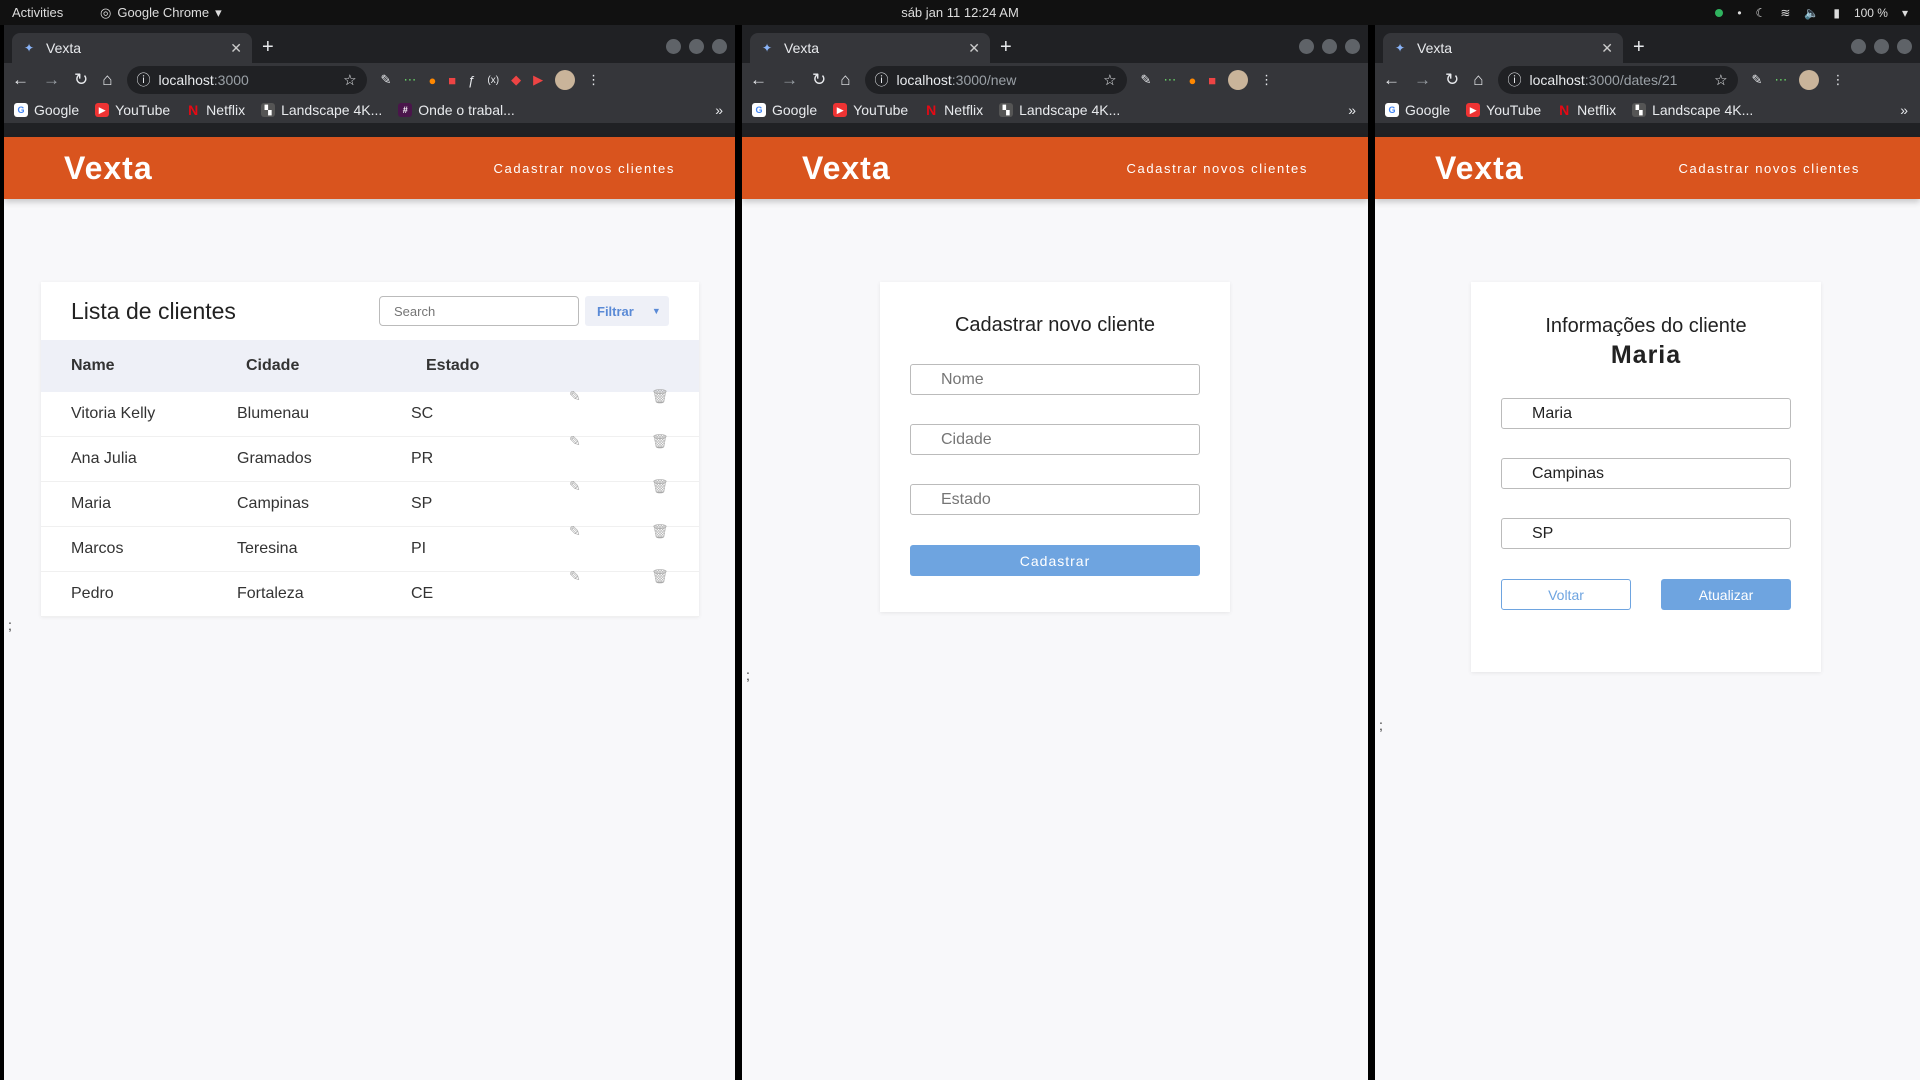  What do you see at coordinates (432, 80) in the screenshot?
I see `extension-fire-icon: ●` at bounding box center [432, 80].